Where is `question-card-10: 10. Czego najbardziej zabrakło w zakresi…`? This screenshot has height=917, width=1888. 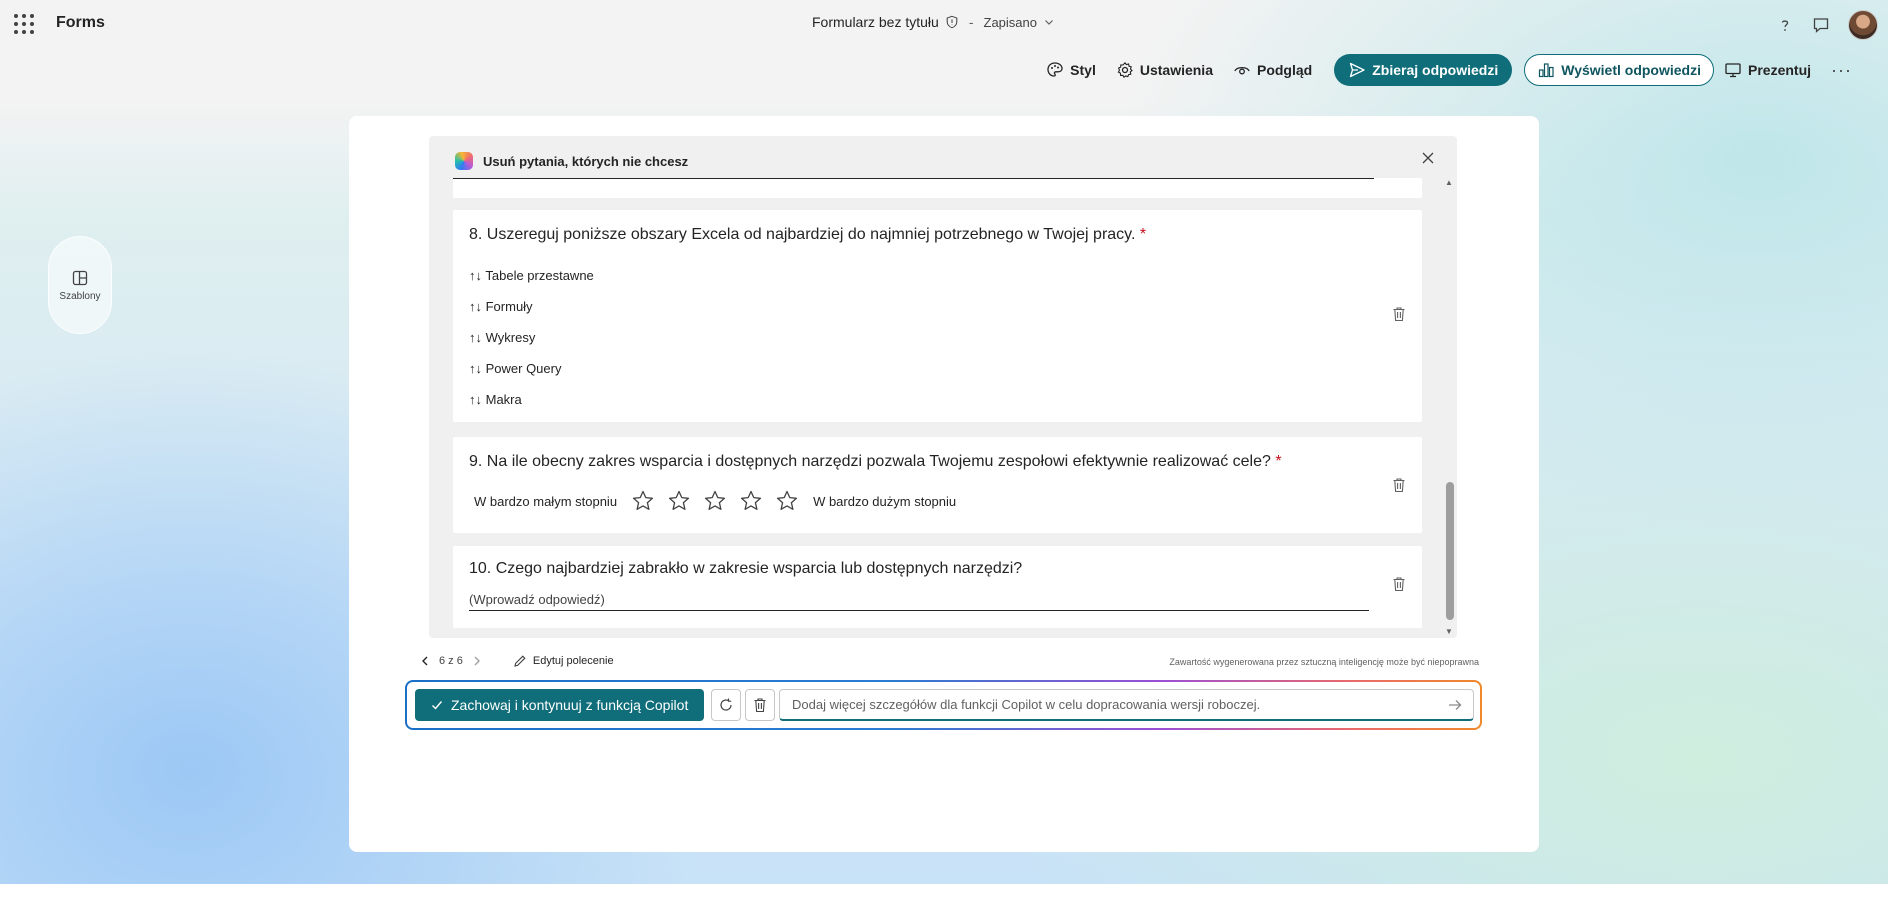
question-card-10: 10. Czego najbardziej zabrakło w zakresi… is located at coordinates (937, 587).